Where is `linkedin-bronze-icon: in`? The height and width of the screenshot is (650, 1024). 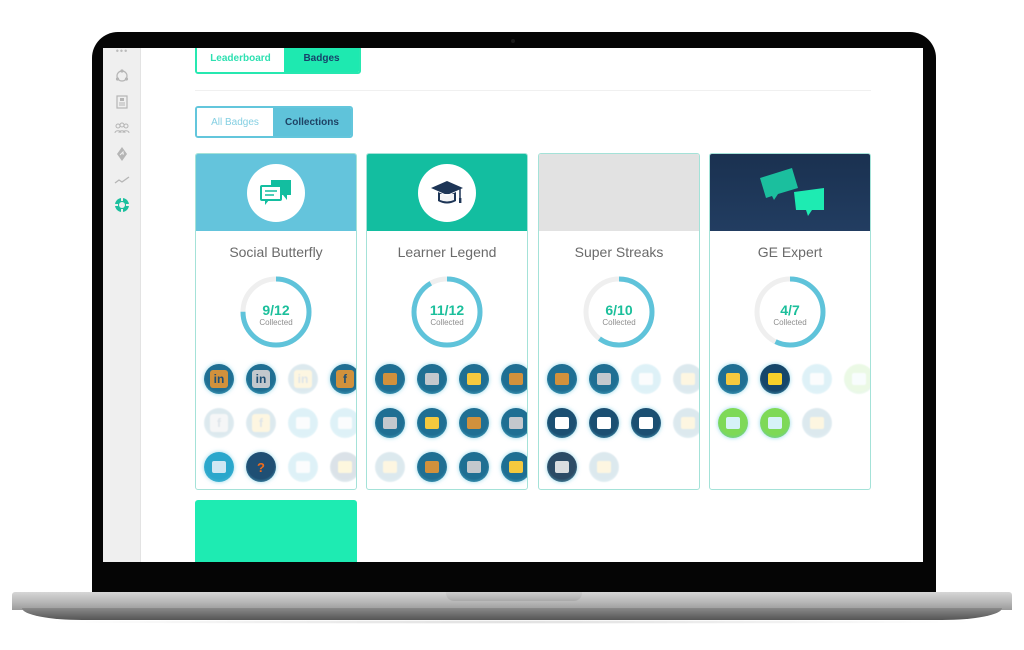
linkedin-bronze-icon: in is located at coordinates (219, 379).